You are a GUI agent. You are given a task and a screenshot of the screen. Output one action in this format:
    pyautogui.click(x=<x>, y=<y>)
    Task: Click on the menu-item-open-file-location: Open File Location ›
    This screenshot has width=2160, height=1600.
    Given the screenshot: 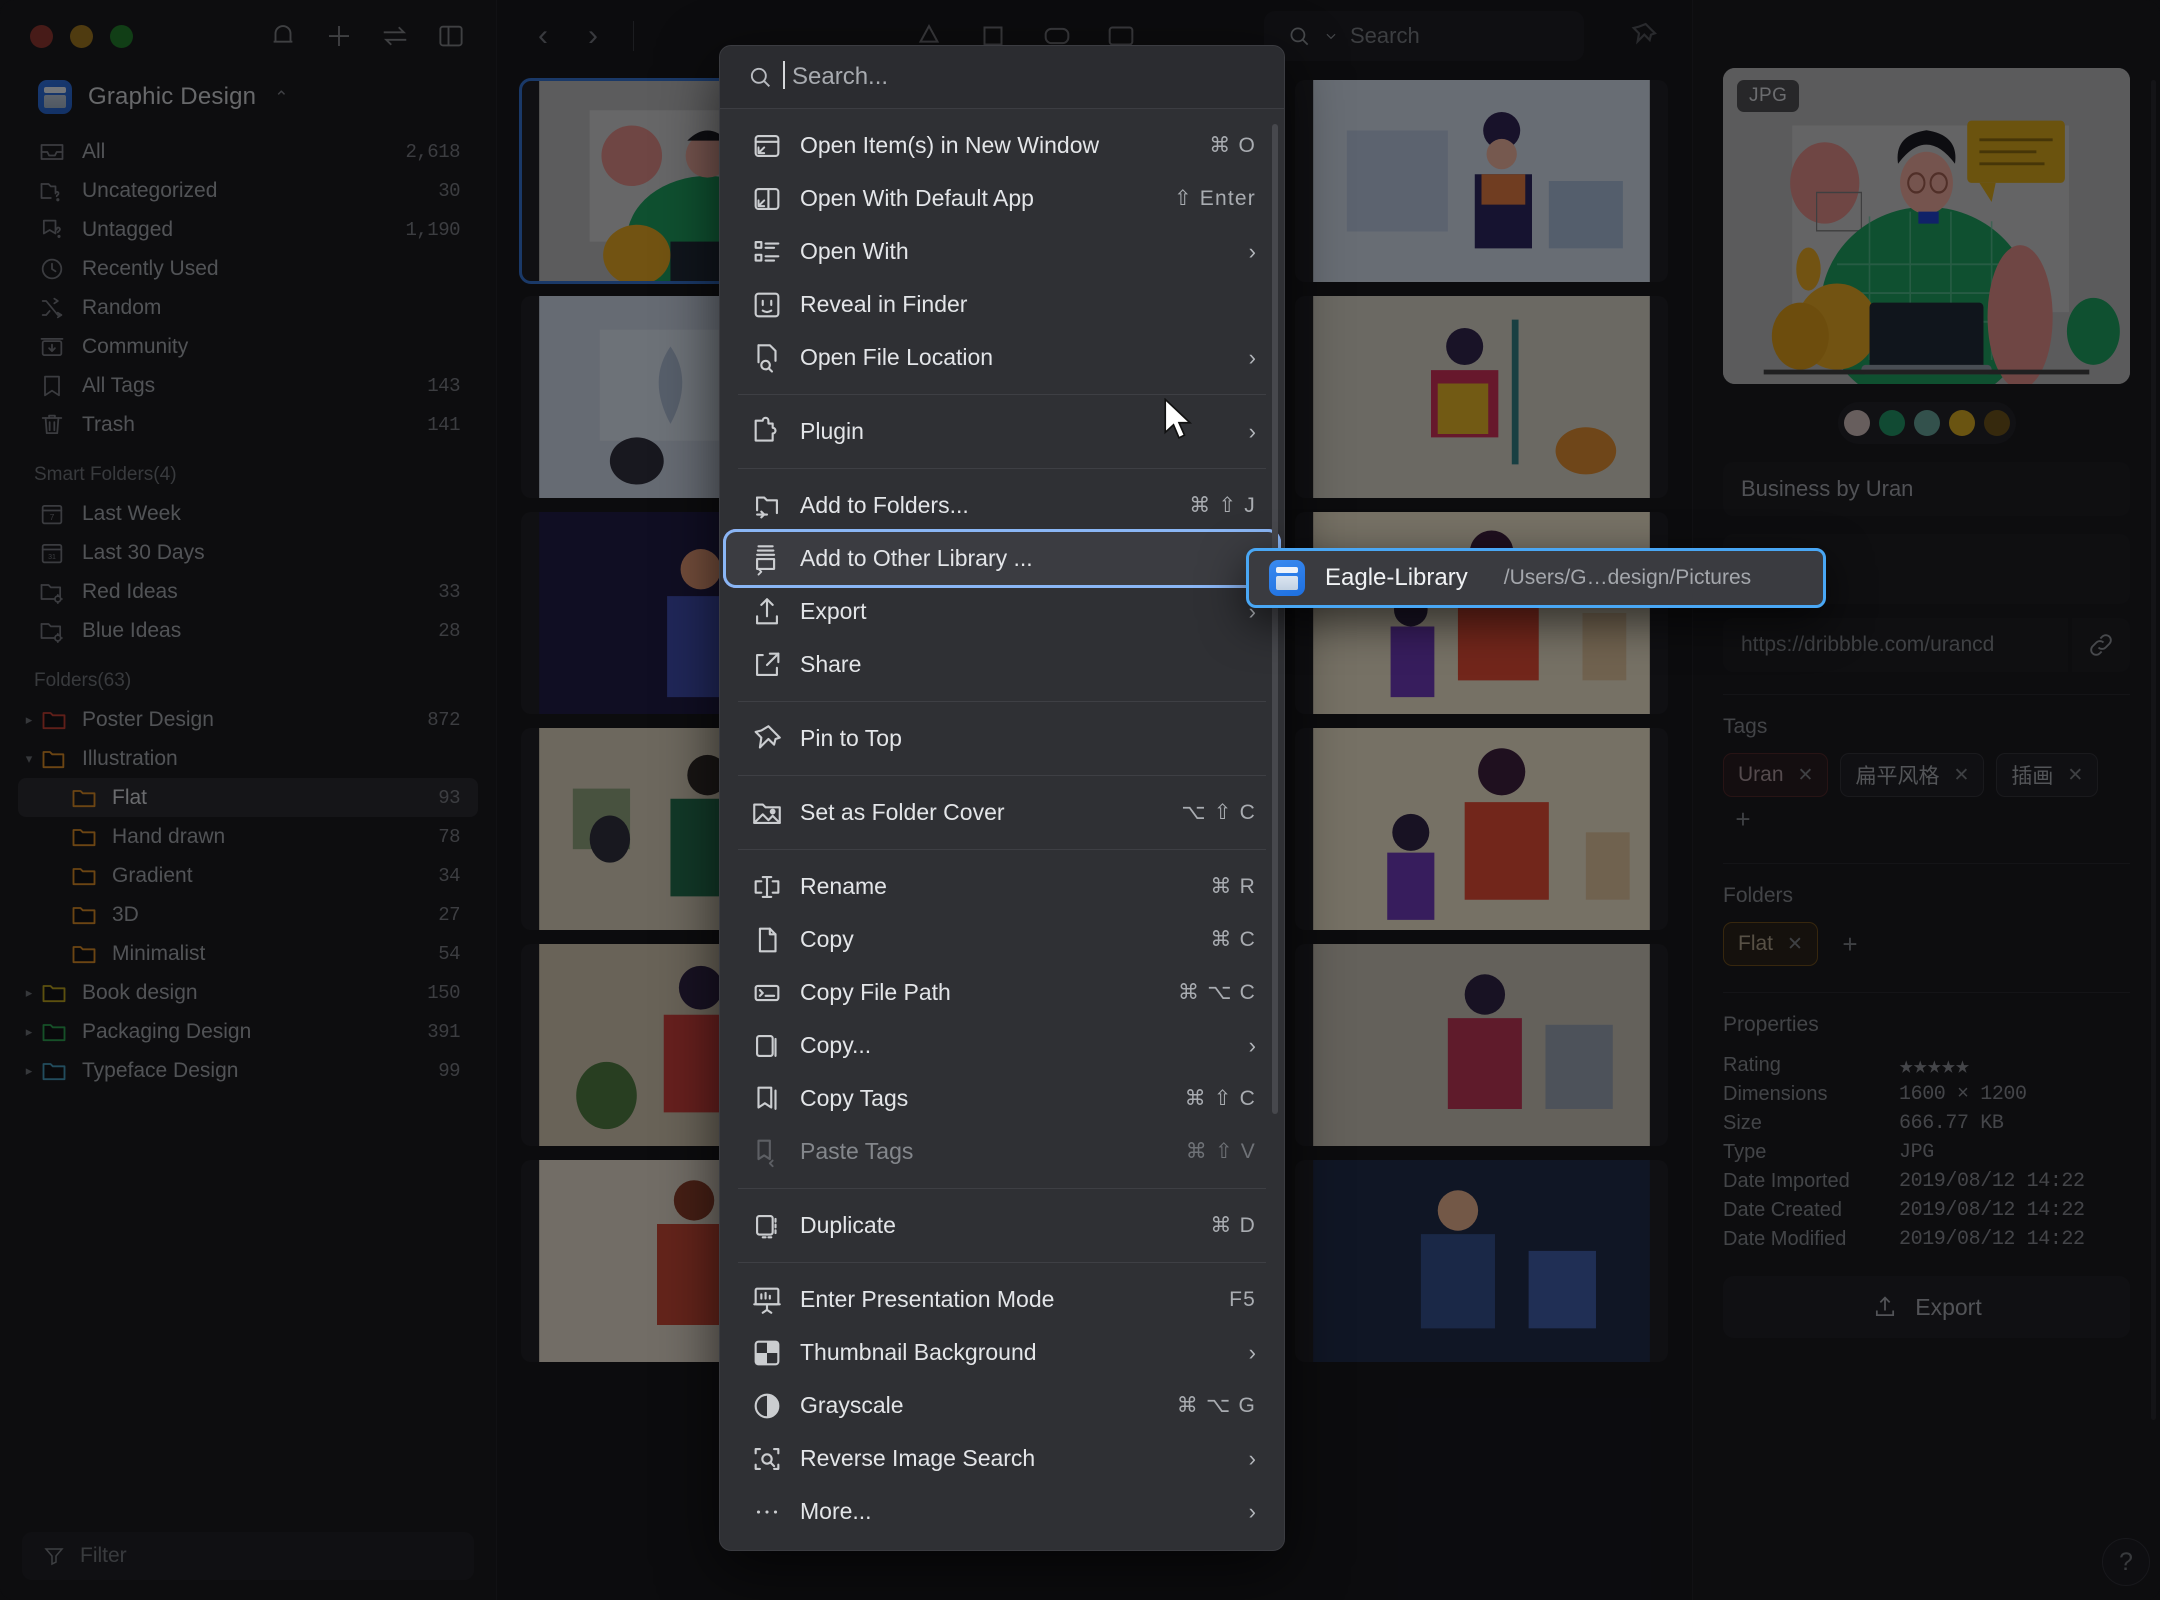 What is the action you would take?
    pyautogui.click(x=1002, y=357)
    